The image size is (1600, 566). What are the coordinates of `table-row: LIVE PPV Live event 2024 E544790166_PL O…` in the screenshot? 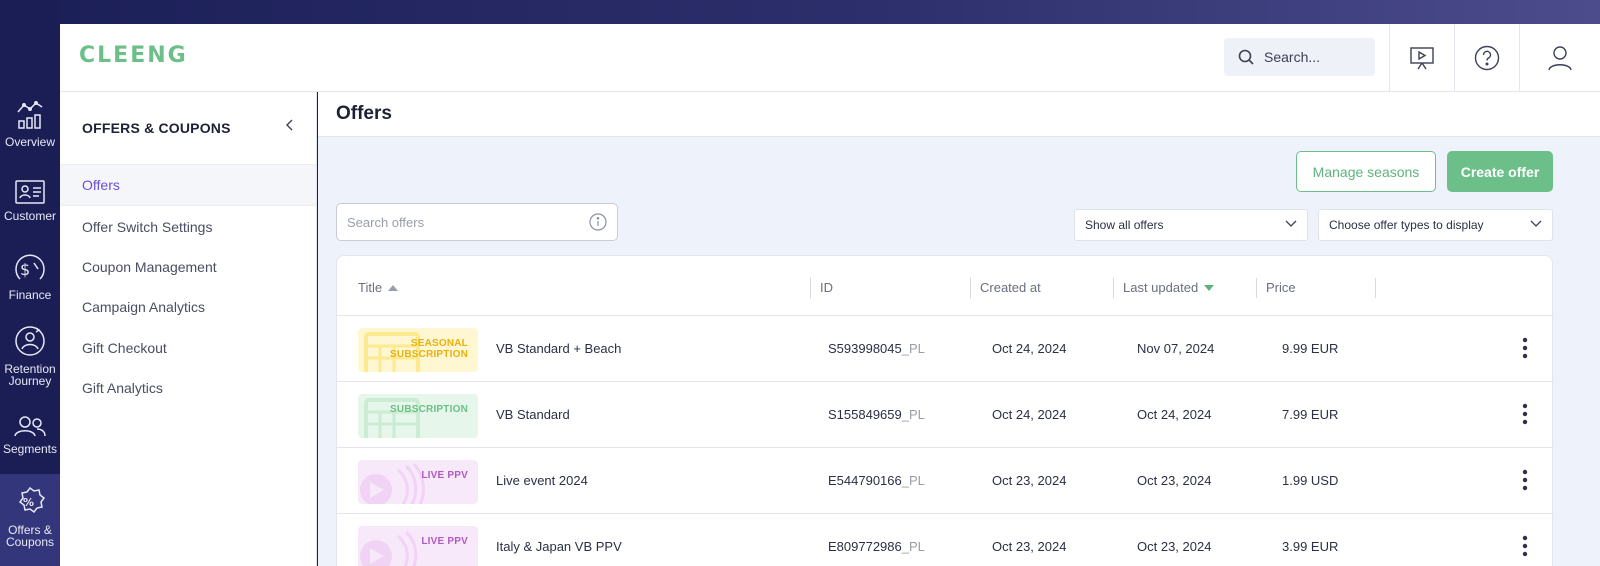 It's located at (945, 481).